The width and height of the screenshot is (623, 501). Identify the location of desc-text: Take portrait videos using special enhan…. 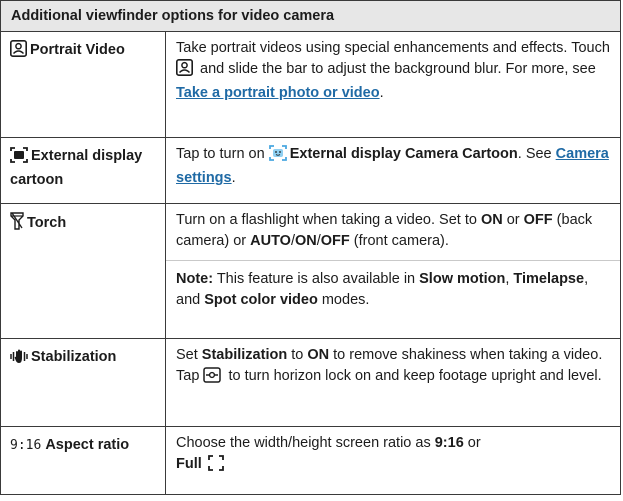
(393, 48).